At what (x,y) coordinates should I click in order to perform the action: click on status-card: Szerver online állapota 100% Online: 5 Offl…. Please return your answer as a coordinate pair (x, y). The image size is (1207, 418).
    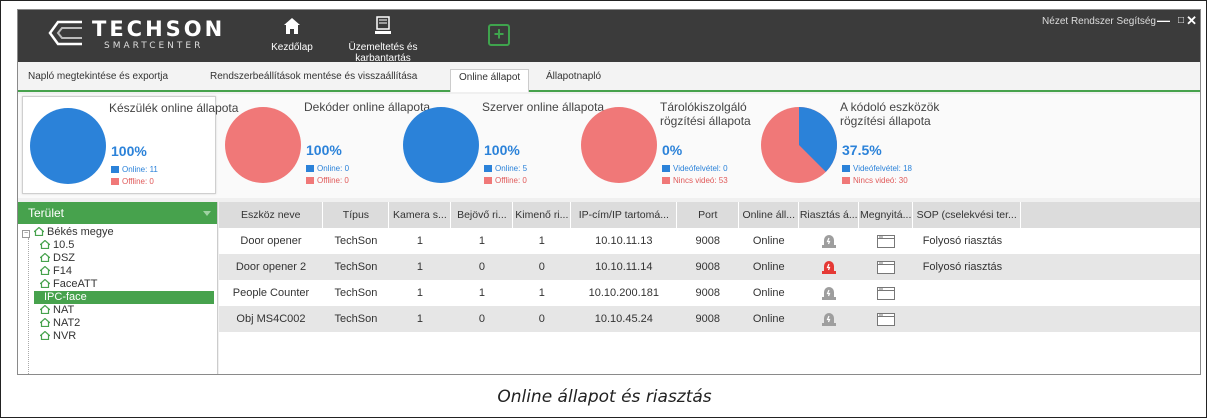
    Looking at the image, I should click on (500, 145).